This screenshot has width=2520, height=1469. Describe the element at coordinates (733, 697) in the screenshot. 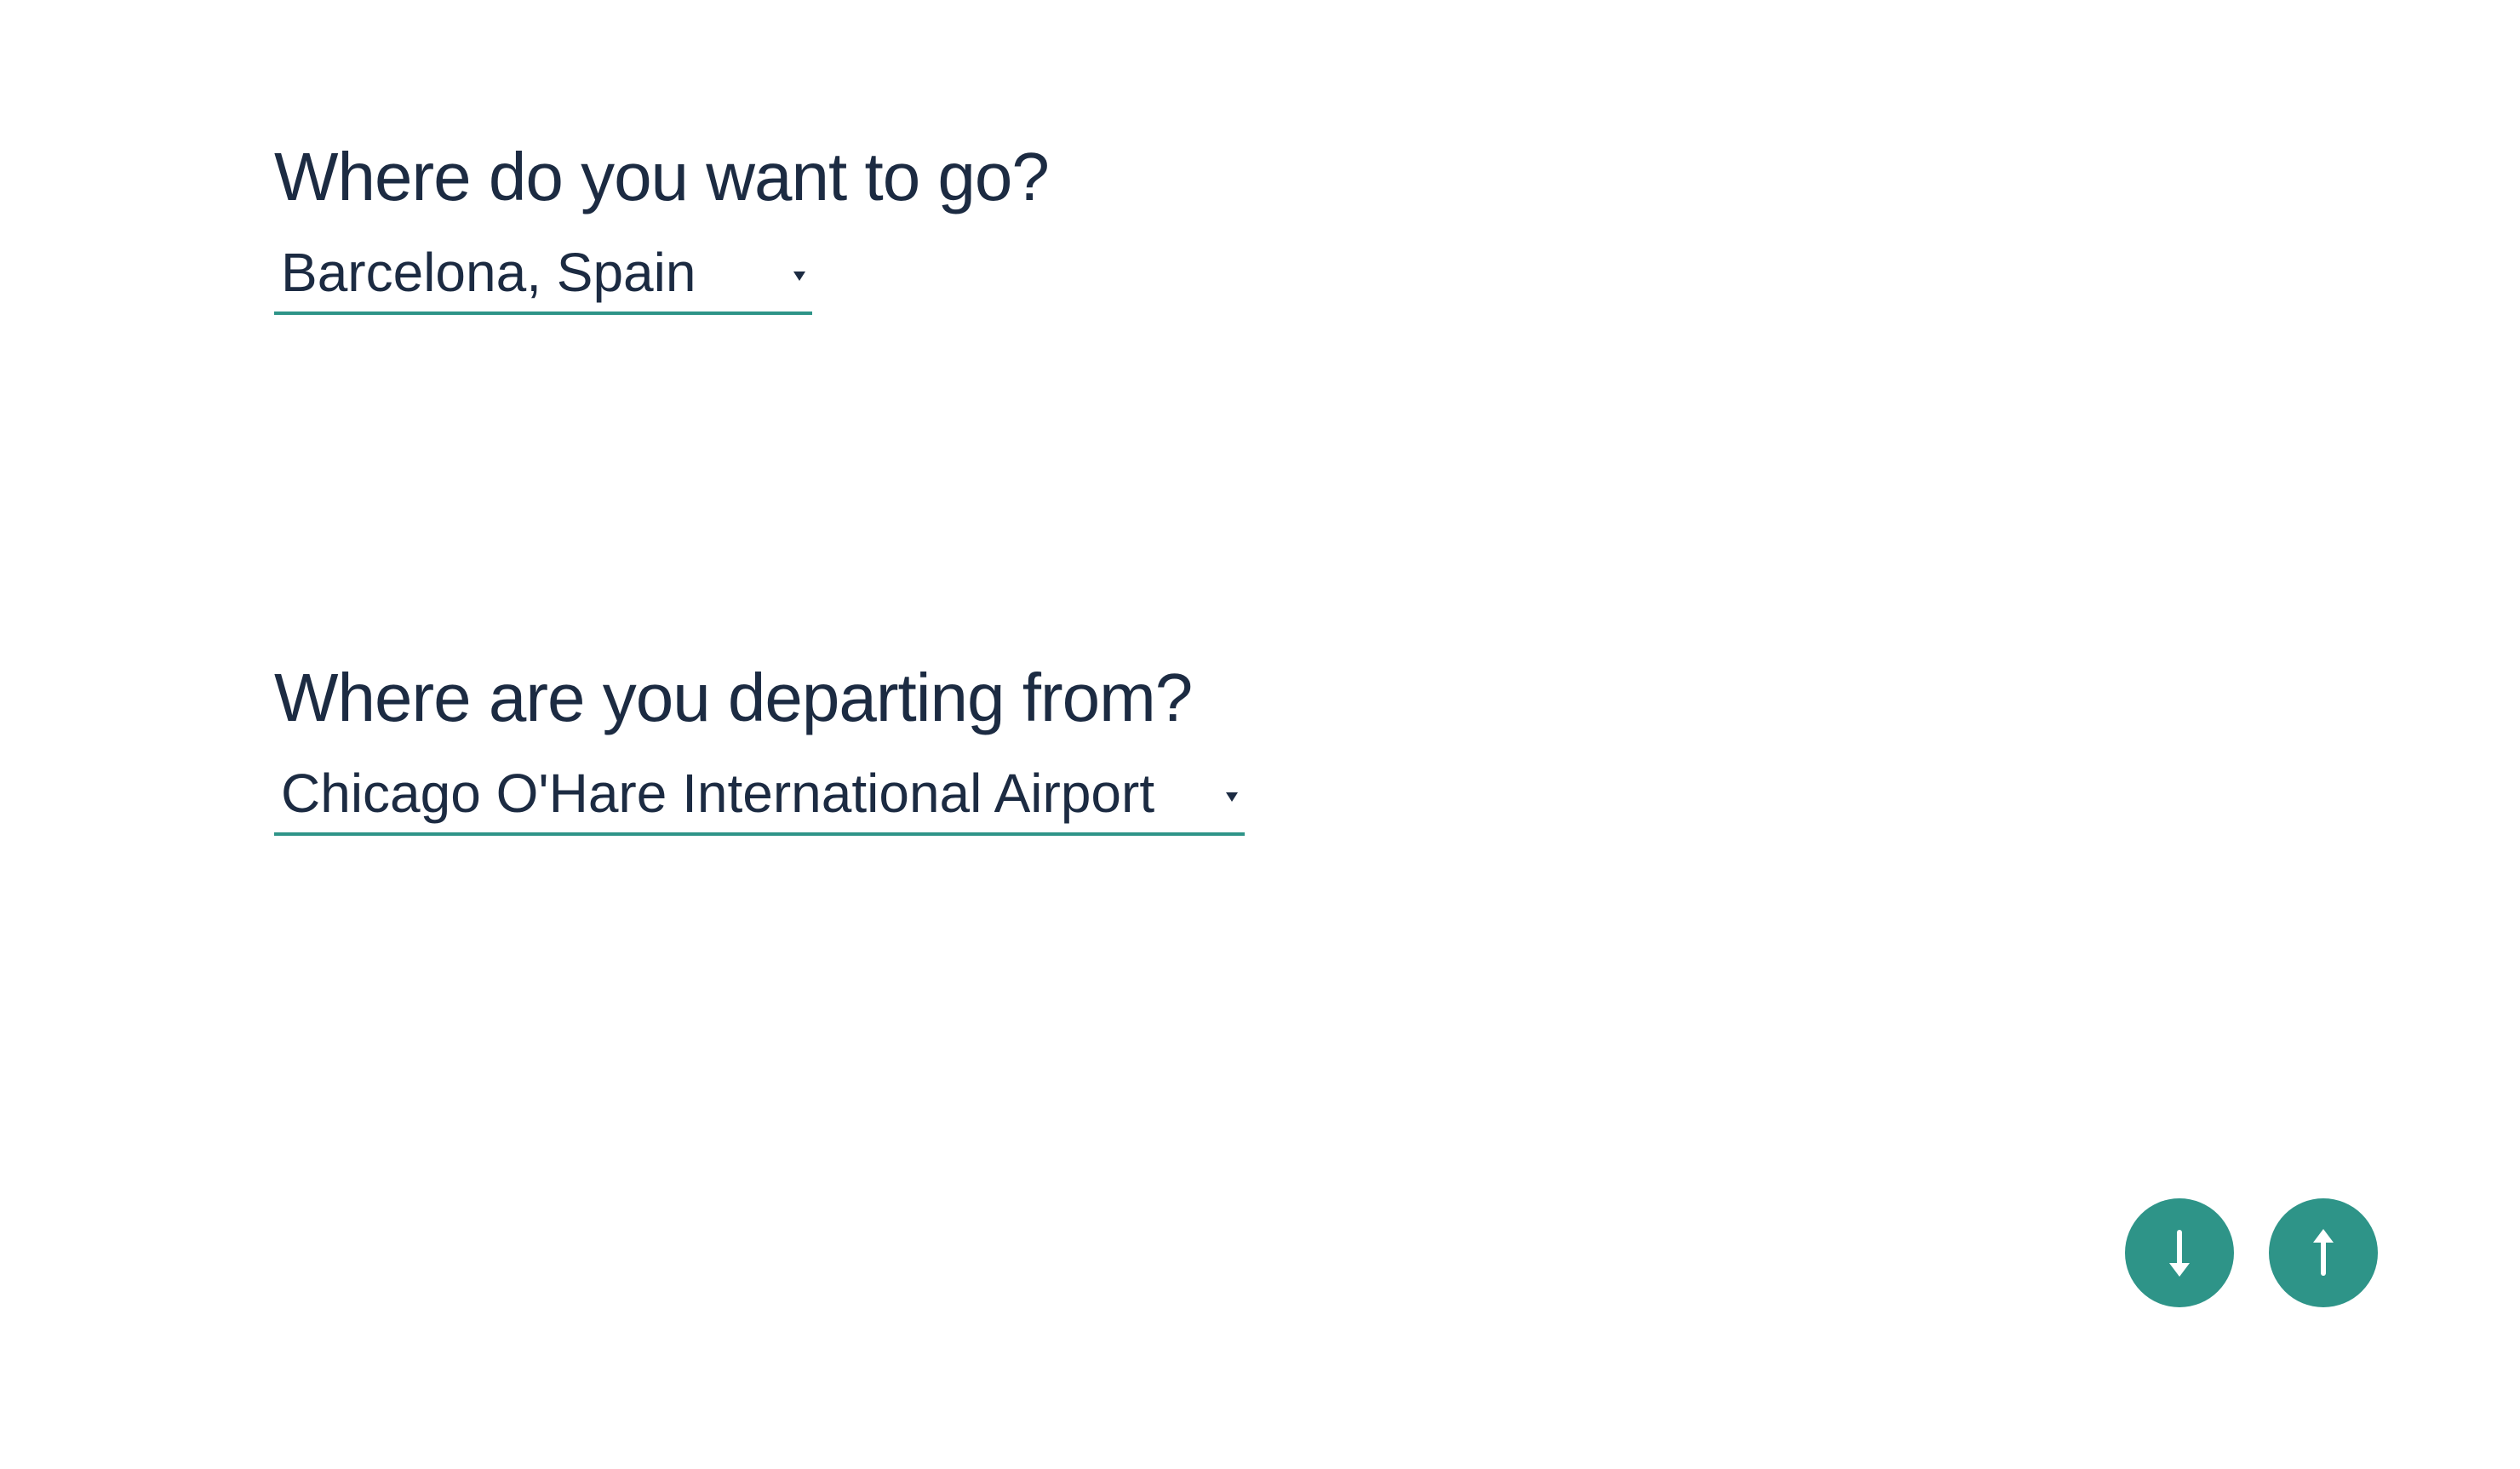

I see `departure-question-title: Where are you departing from?` at that location.